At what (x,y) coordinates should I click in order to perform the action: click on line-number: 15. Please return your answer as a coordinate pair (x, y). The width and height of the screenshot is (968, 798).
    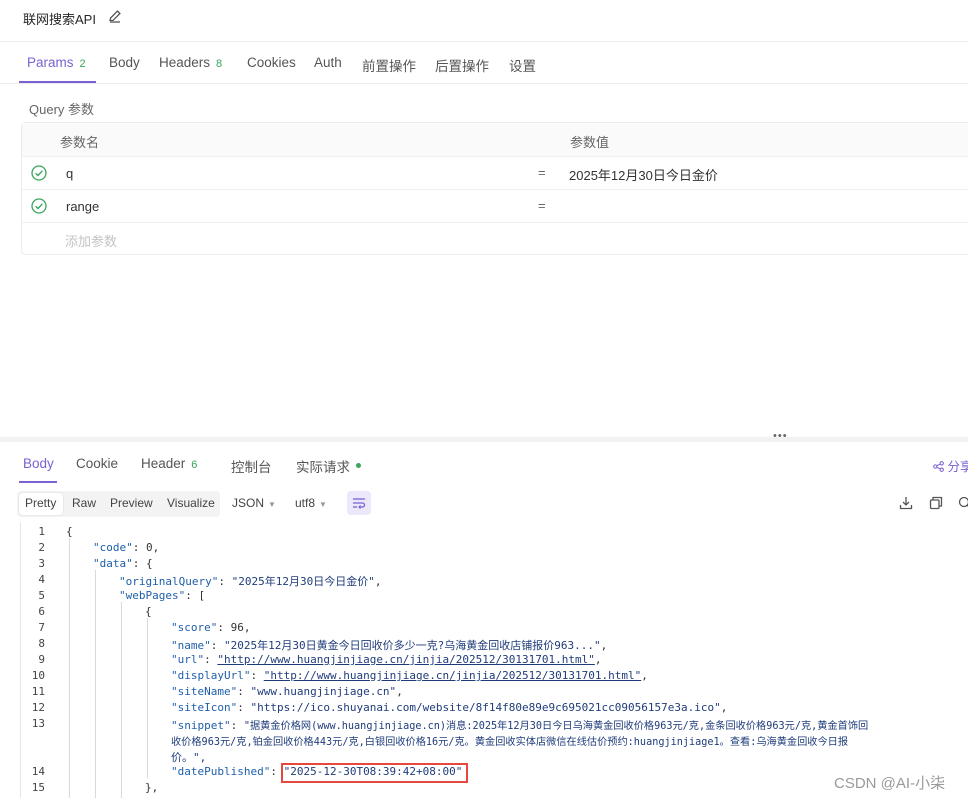
    Looking at the image, I should click on (38, 787).